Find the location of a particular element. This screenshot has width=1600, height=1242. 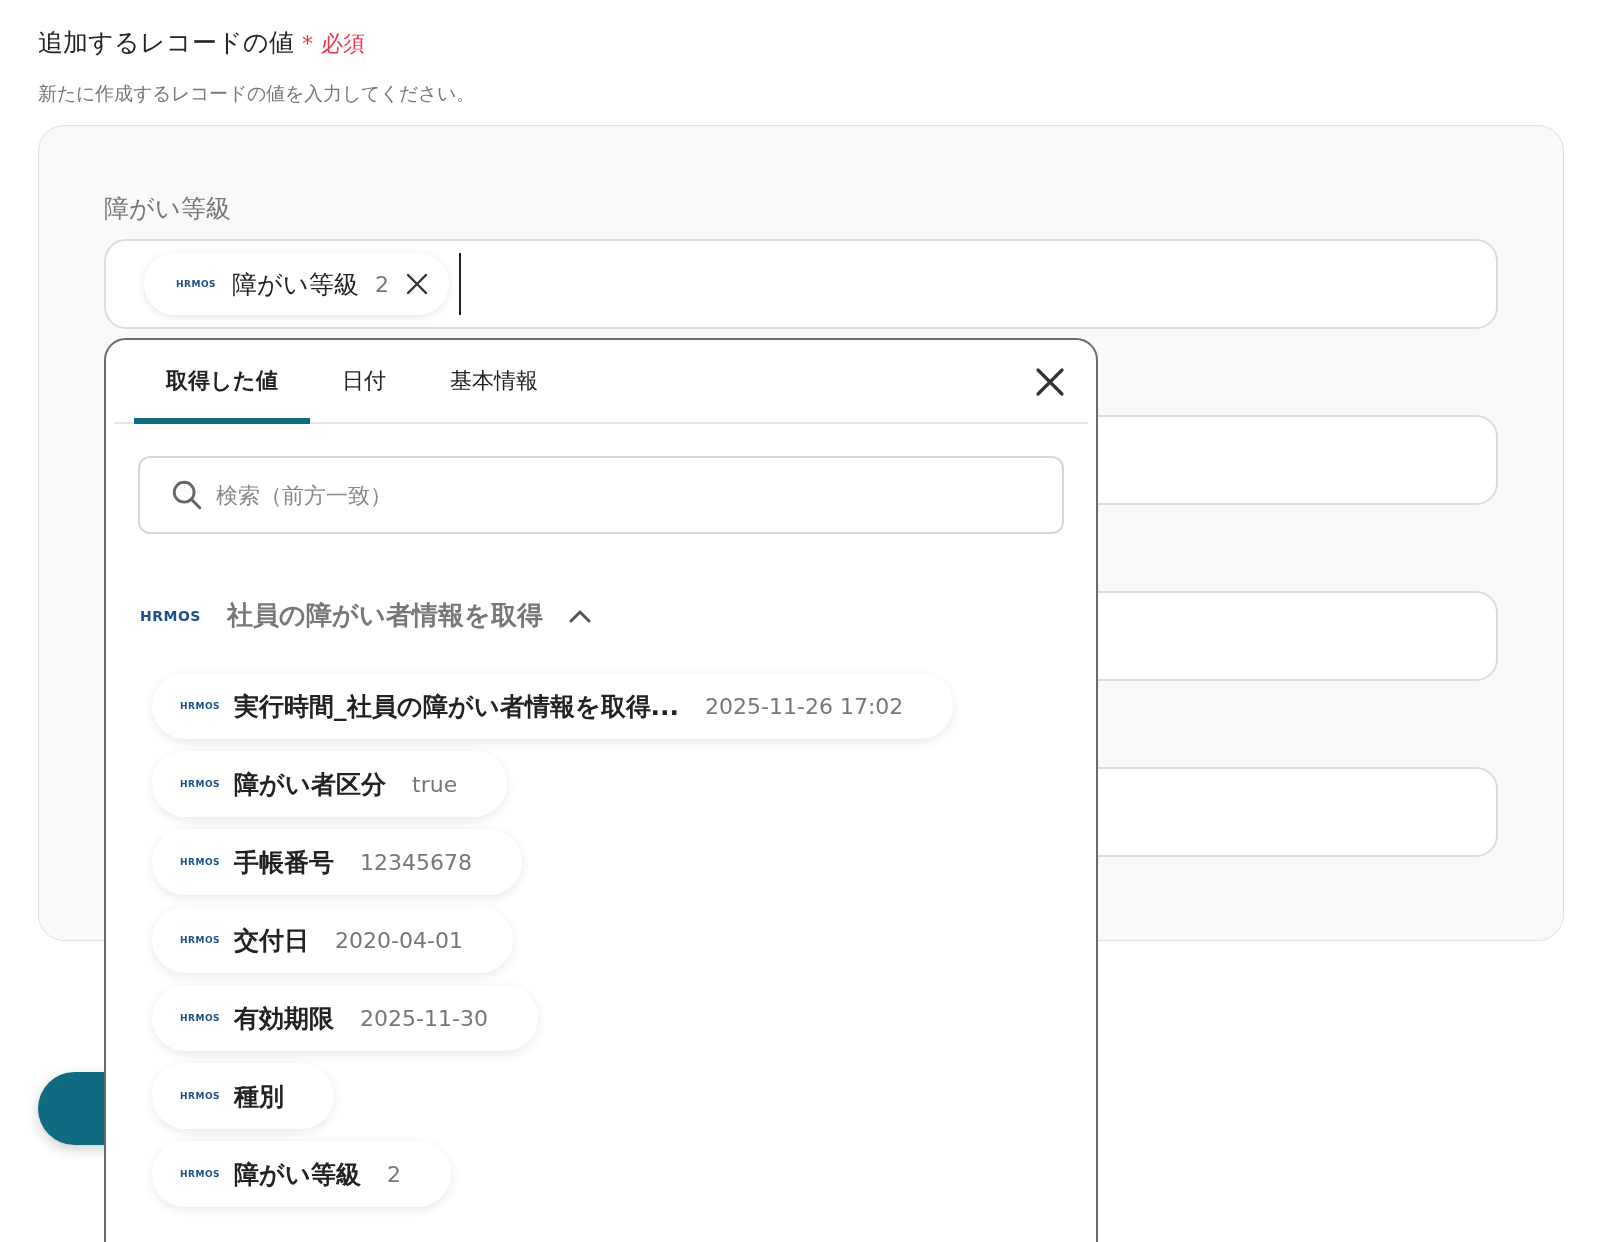

item-value: 2025-11-30 is located at coordinates (424, 1018).